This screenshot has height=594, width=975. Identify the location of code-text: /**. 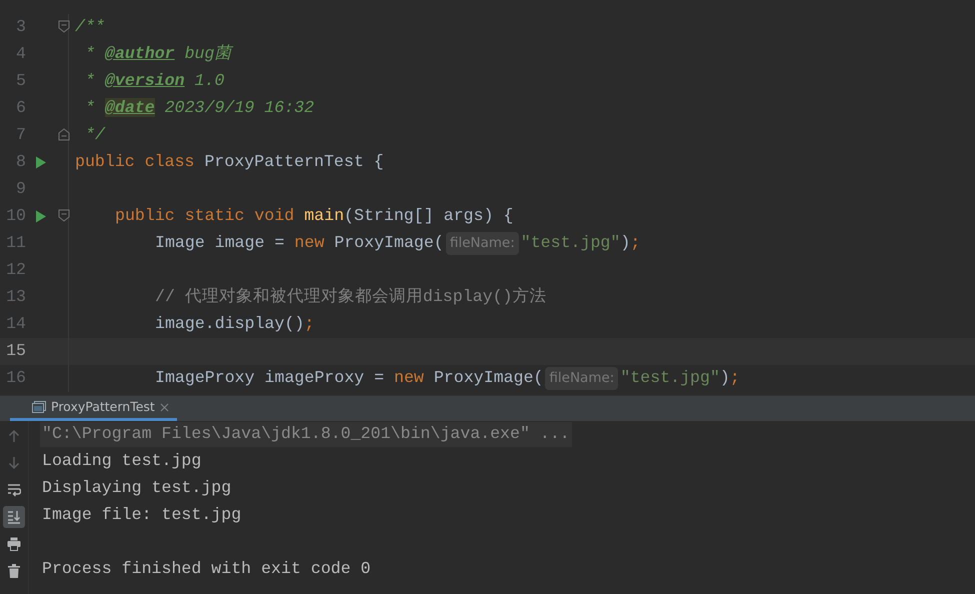
(90, 27).